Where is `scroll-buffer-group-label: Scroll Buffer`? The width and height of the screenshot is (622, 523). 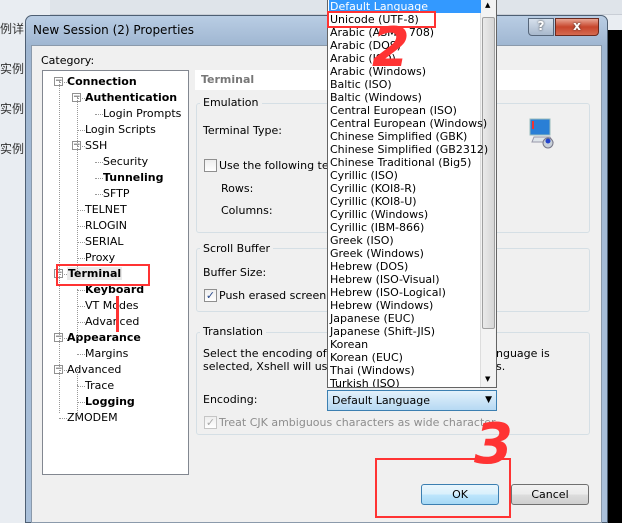
scroll-buffer-group-label: Scroll Buffer is located at coordinates (237, 248).